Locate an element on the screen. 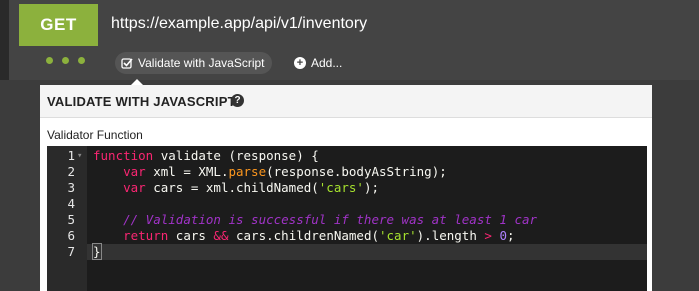  validate-label: Validate with JavaScript is located at coordinates (201, 63).